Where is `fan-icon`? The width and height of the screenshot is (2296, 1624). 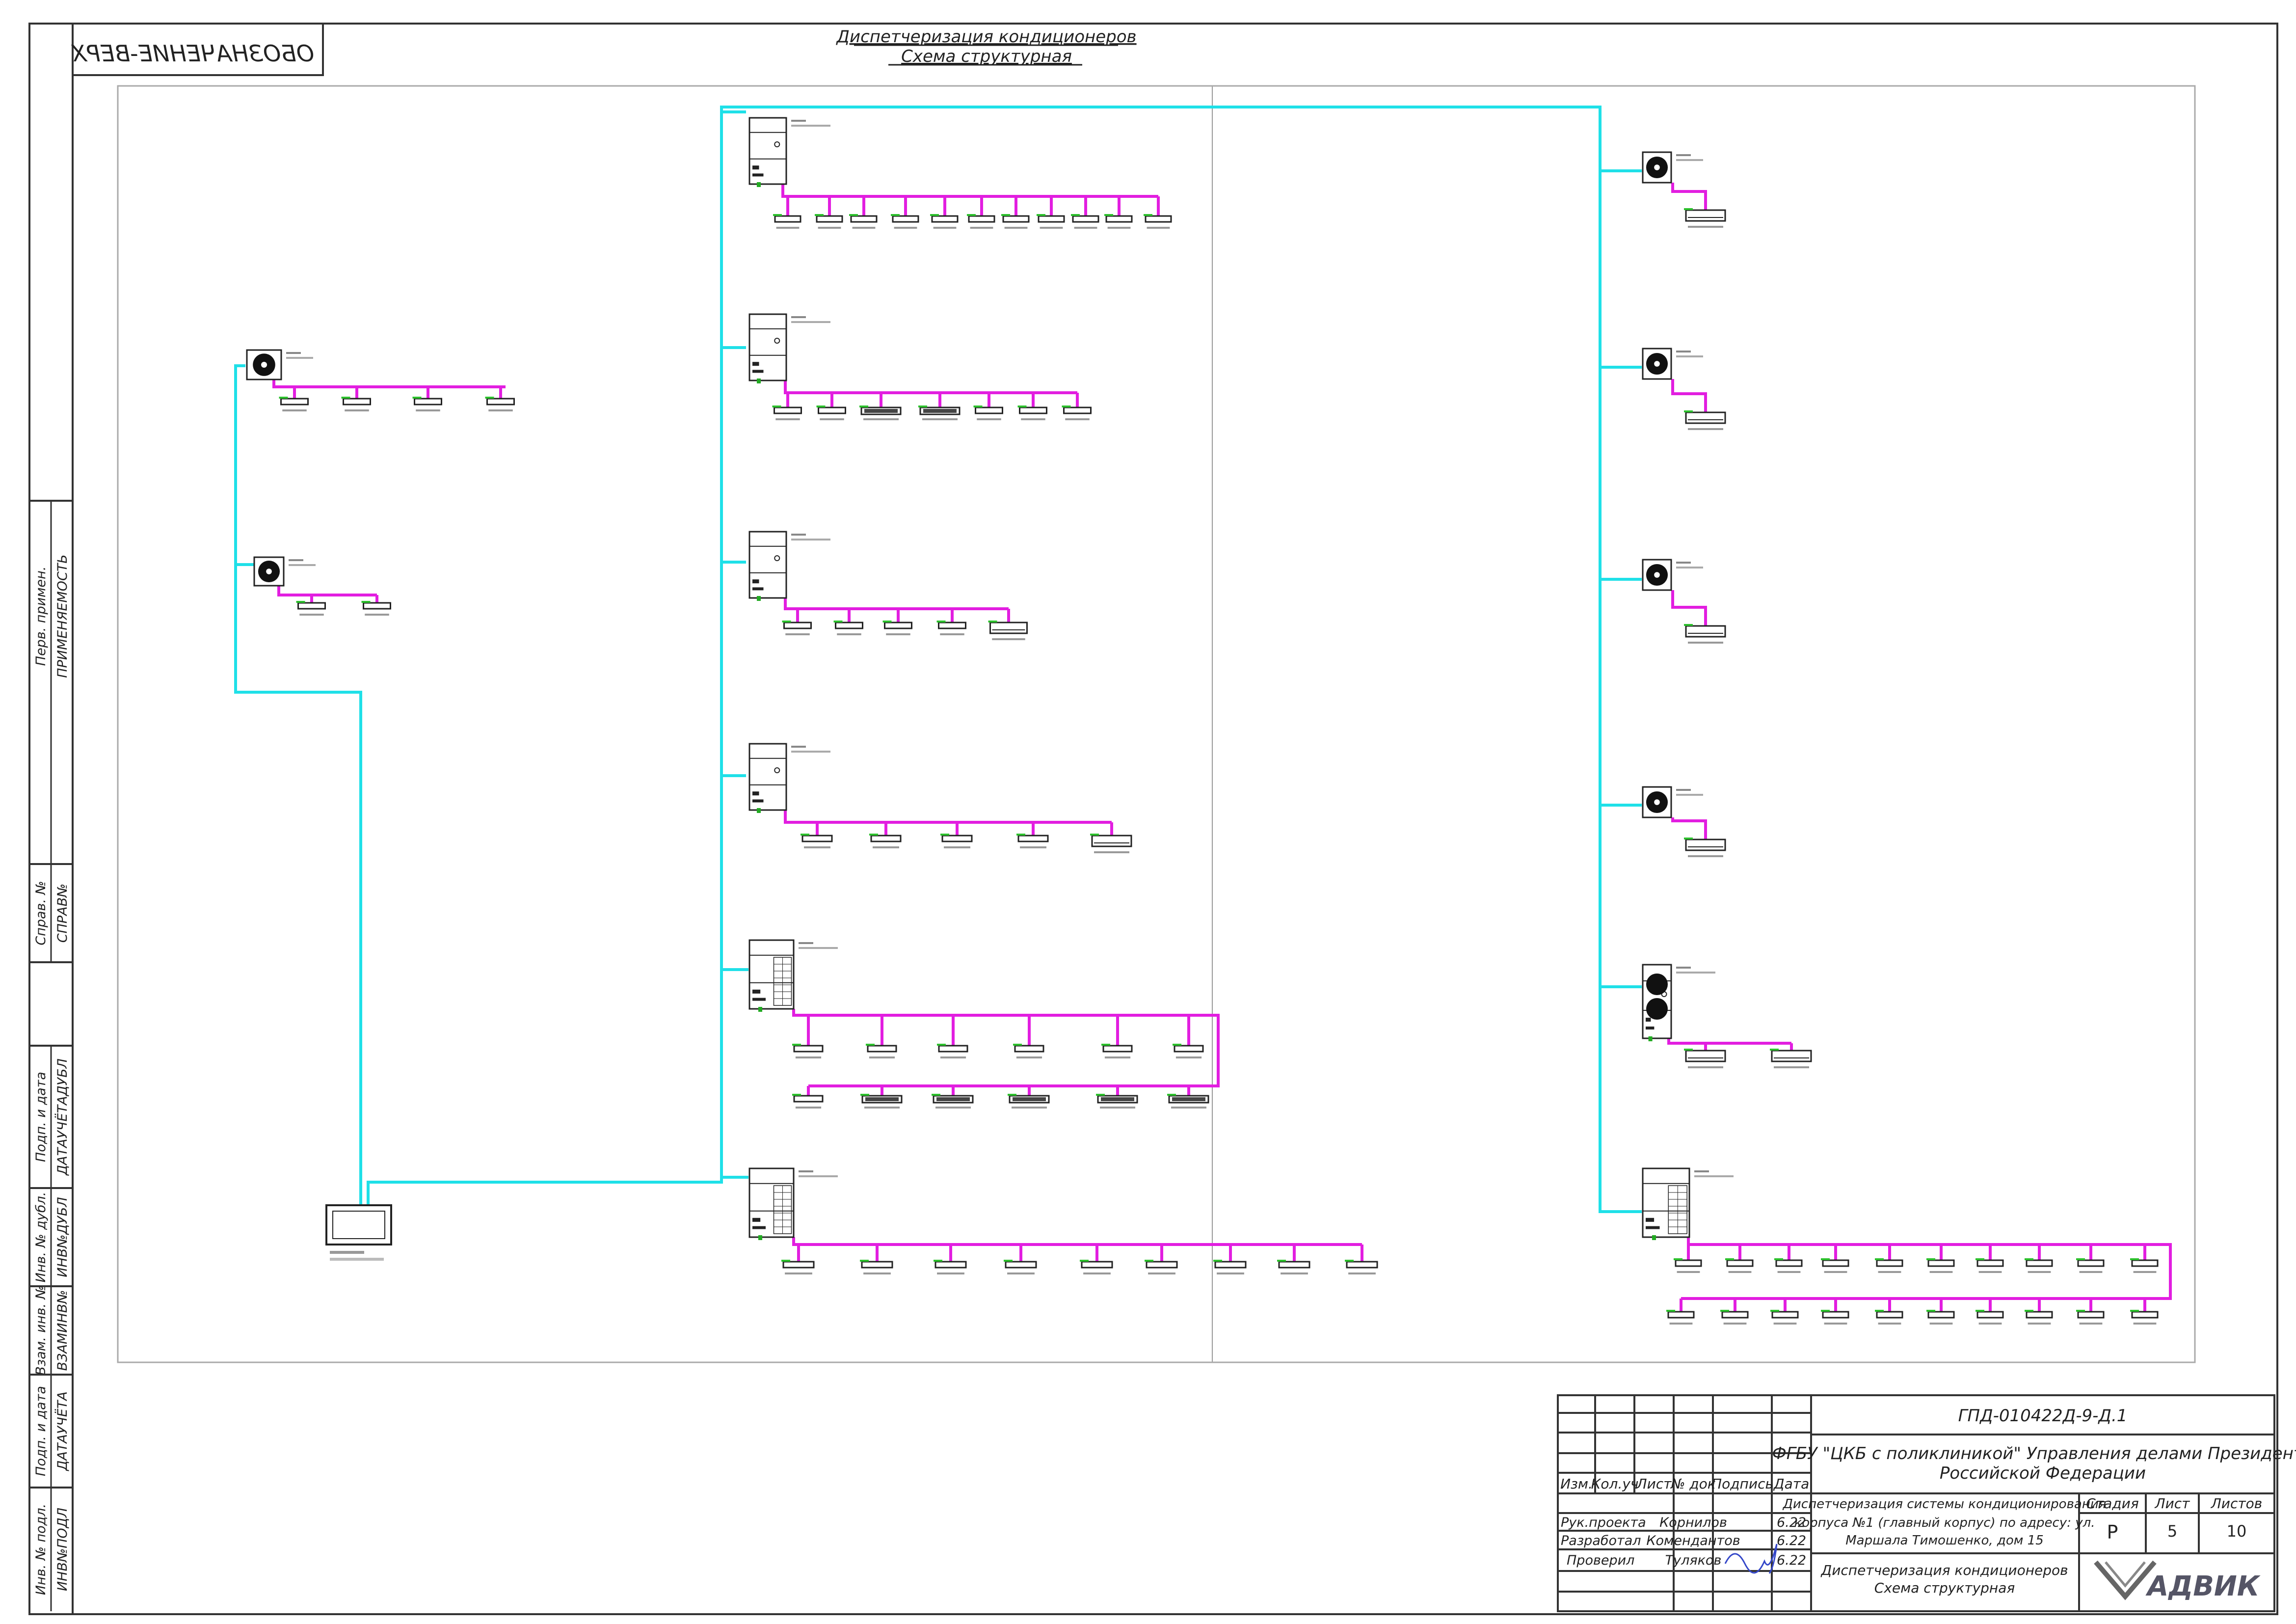
fan-icon is located at coordinates (1657, 984).